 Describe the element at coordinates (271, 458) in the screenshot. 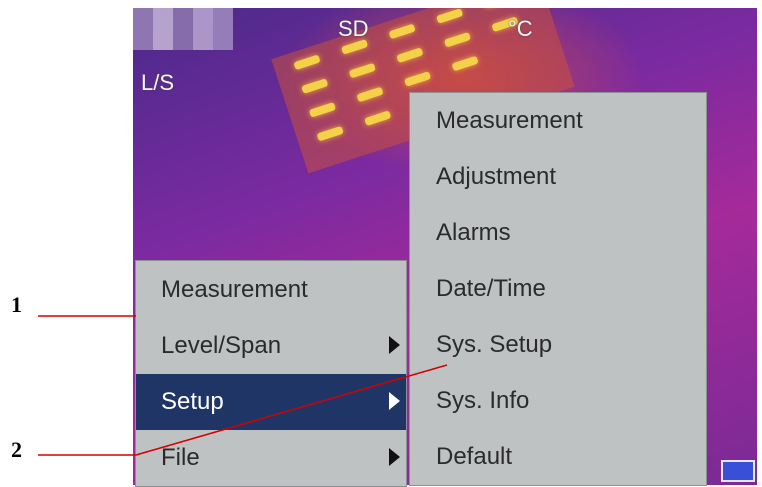

I see `menu-item-file: File` at that location.